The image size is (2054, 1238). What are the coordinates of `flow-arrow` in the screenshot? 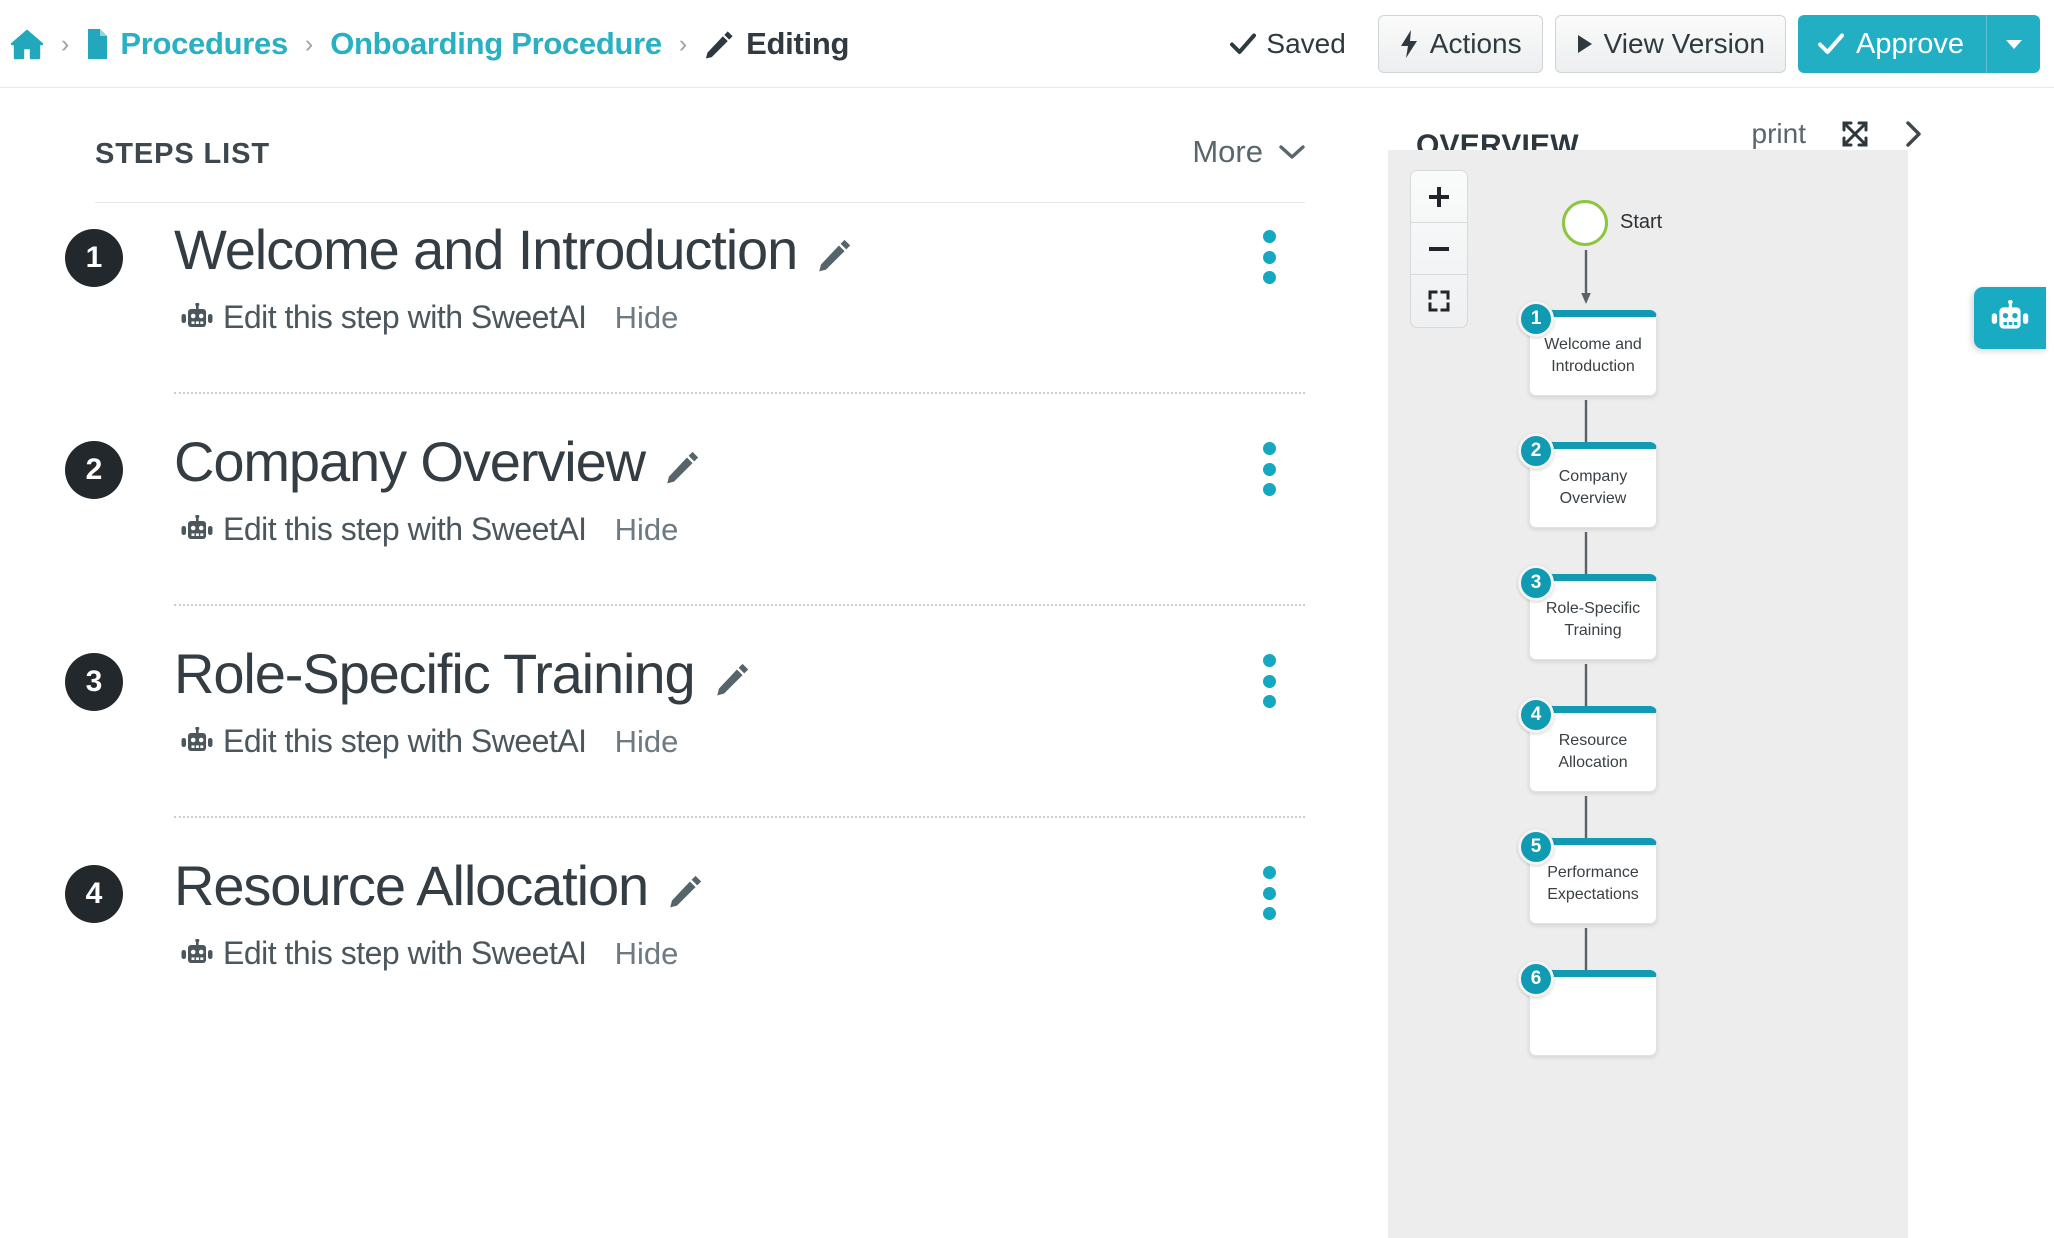 It's located at (1586, 278).